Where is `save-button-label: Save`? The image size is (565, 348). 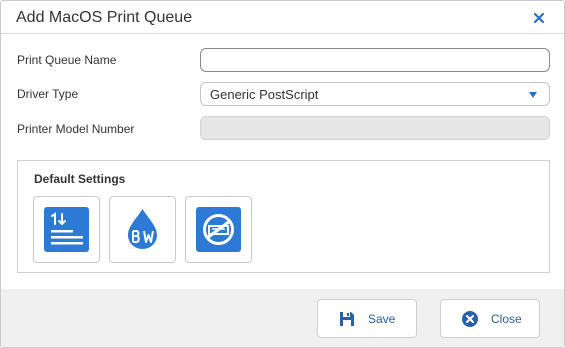 save-button-label: Save is located at coordinates (382, 319).